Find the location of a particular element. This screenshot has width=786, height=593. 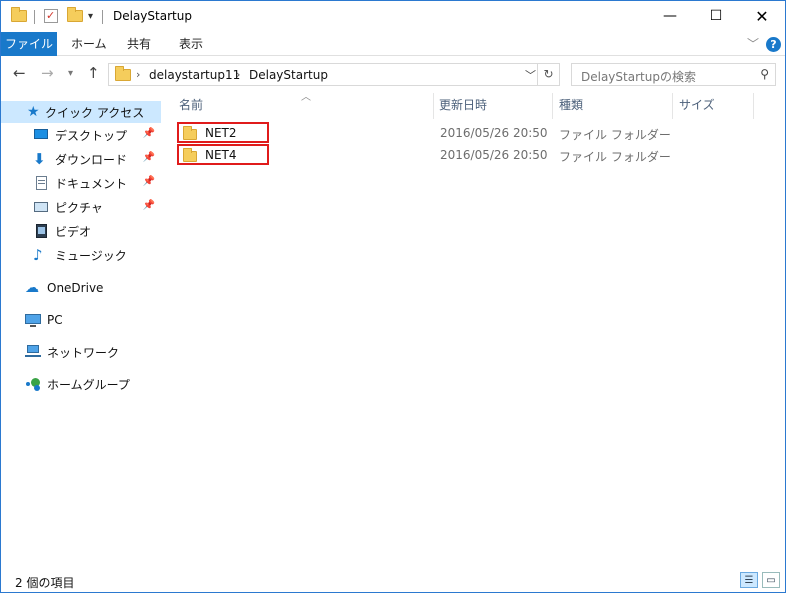

nav-quick-access-label: クイック アクセス is located at coordinates (95, 112).